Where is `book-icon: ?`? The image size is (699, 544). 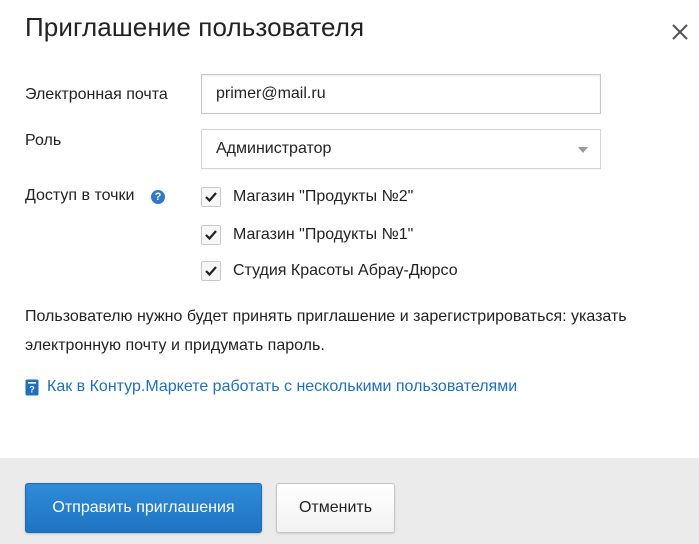
book-icon: ? is located at coordinates (32, 387).